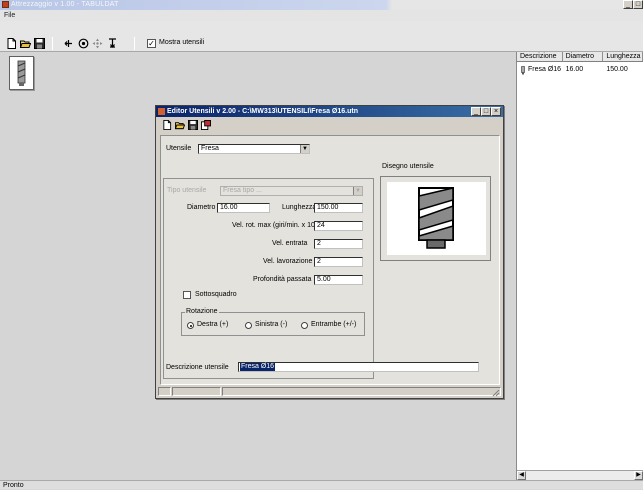 This screenshot has height=490, width=643. Describe the element at coordinates (68, 43) in the screenshot. I see `tool-origin-icon` at that location.